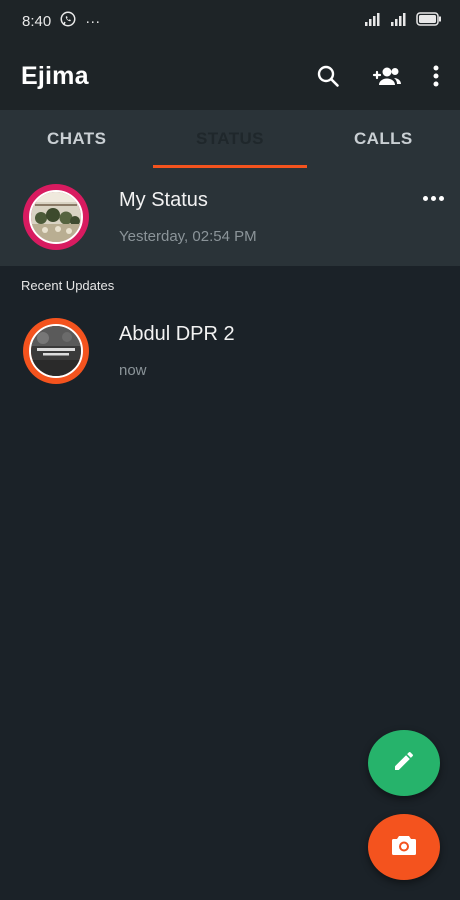 Image resolution: width=460 pixels, height=900 pixels. What do you see at coordinates (328, 76) in the screenshot?
I see `search-icon` at bounding box center [328, 76].